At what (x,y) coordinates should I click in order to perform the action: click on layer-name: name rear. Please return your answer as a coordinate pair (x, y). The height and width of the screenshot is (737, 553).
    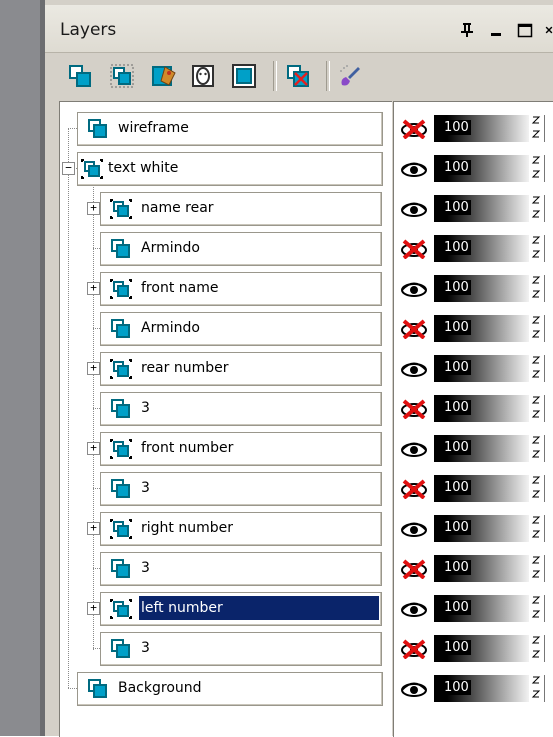
    Looking at the image, I should click on (177, 208).